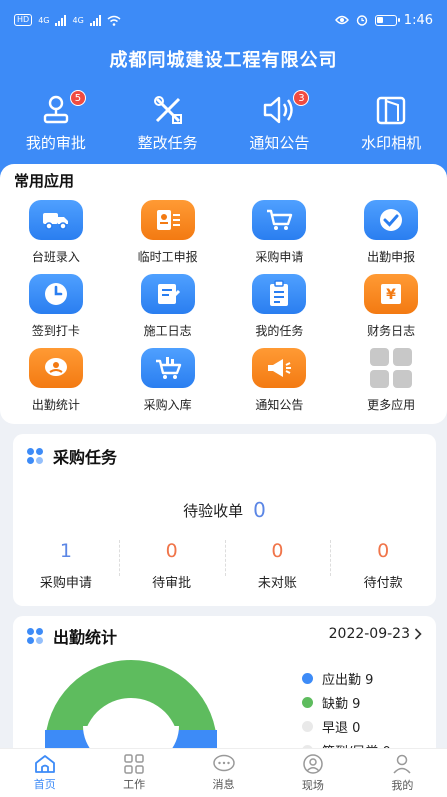  I want to click on app-label: 采购申请, so click(279, 257).